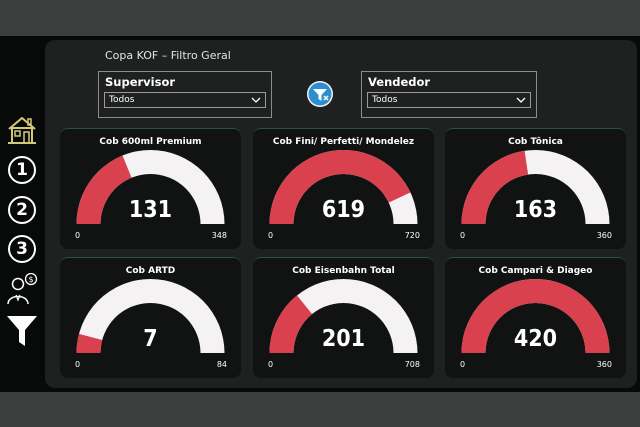 This screenshot has height=427, width=640. I want to click on page-1-nav-button: 1, so click(22, 170).